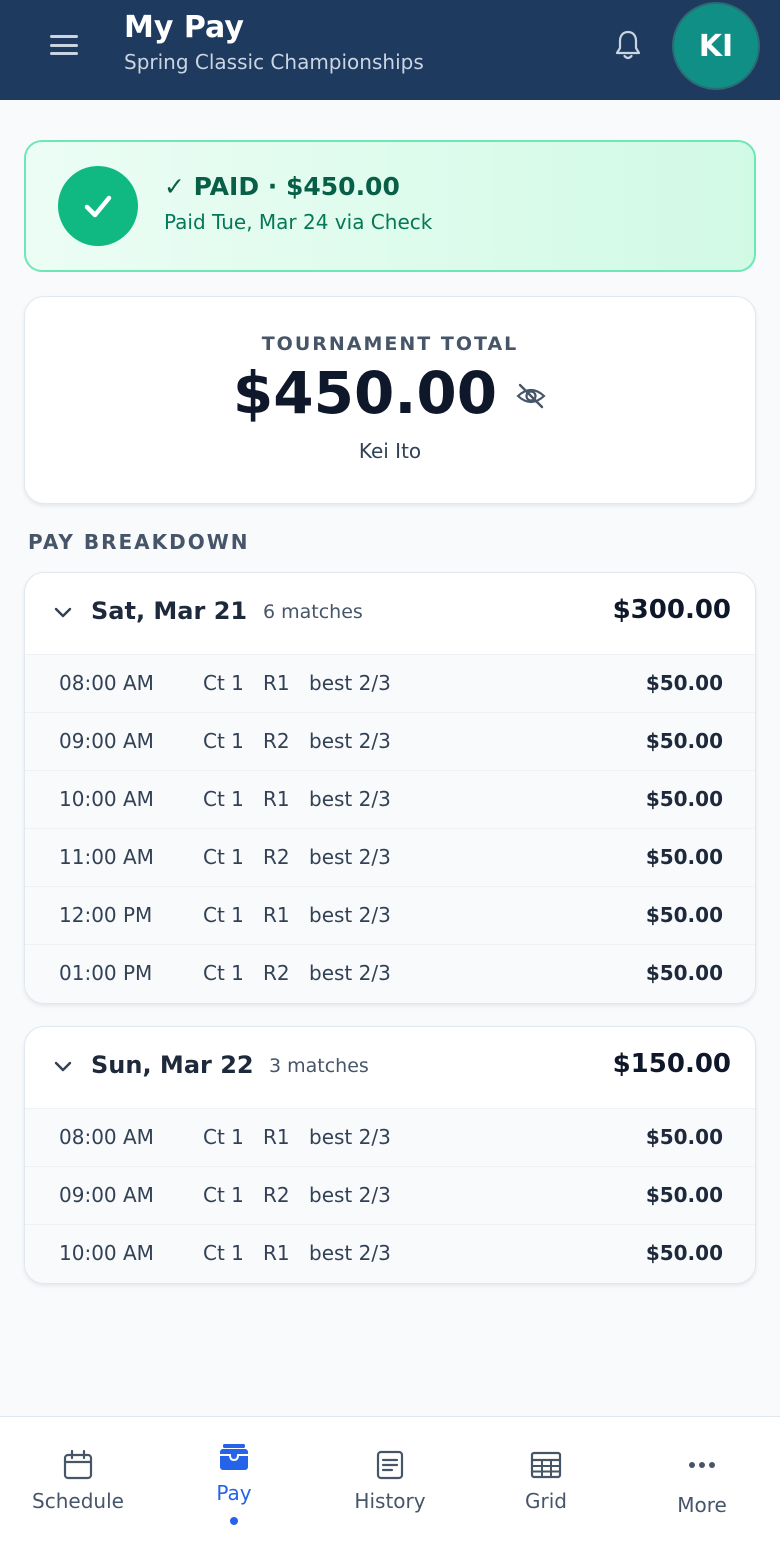  What do you see at coordinates (546, 1465) in the screenshot?
I see `grid-icon` at bounding box center [546, 1465].